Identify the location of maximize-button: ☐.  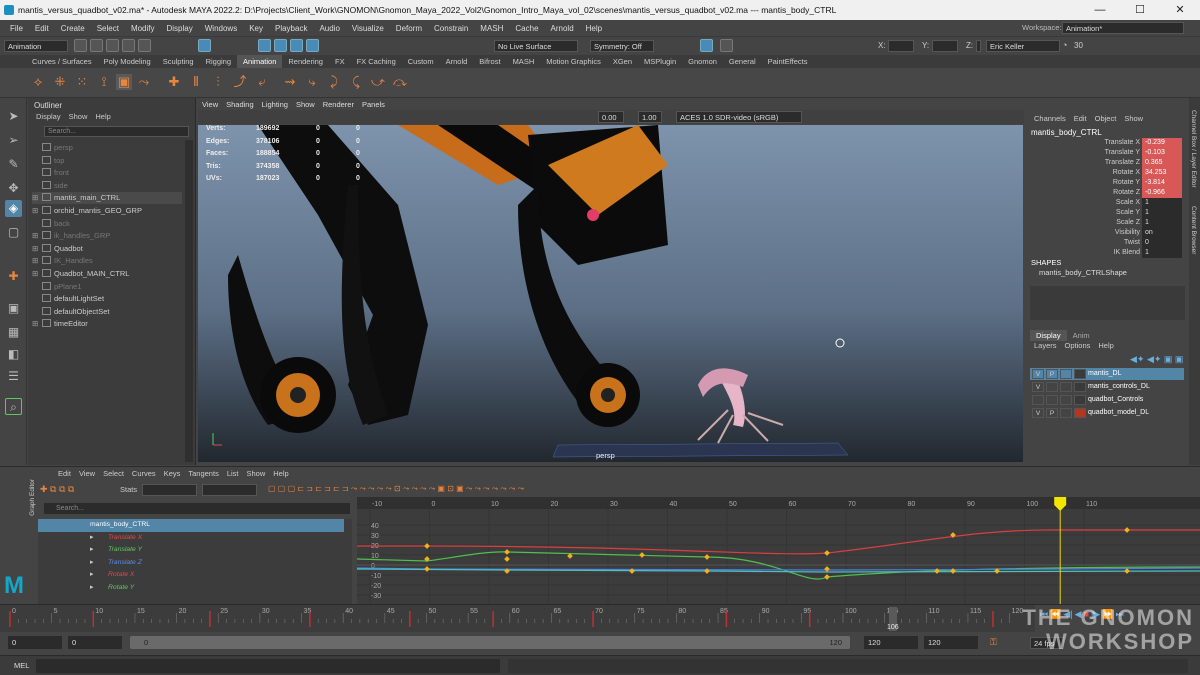
(1140, 10).